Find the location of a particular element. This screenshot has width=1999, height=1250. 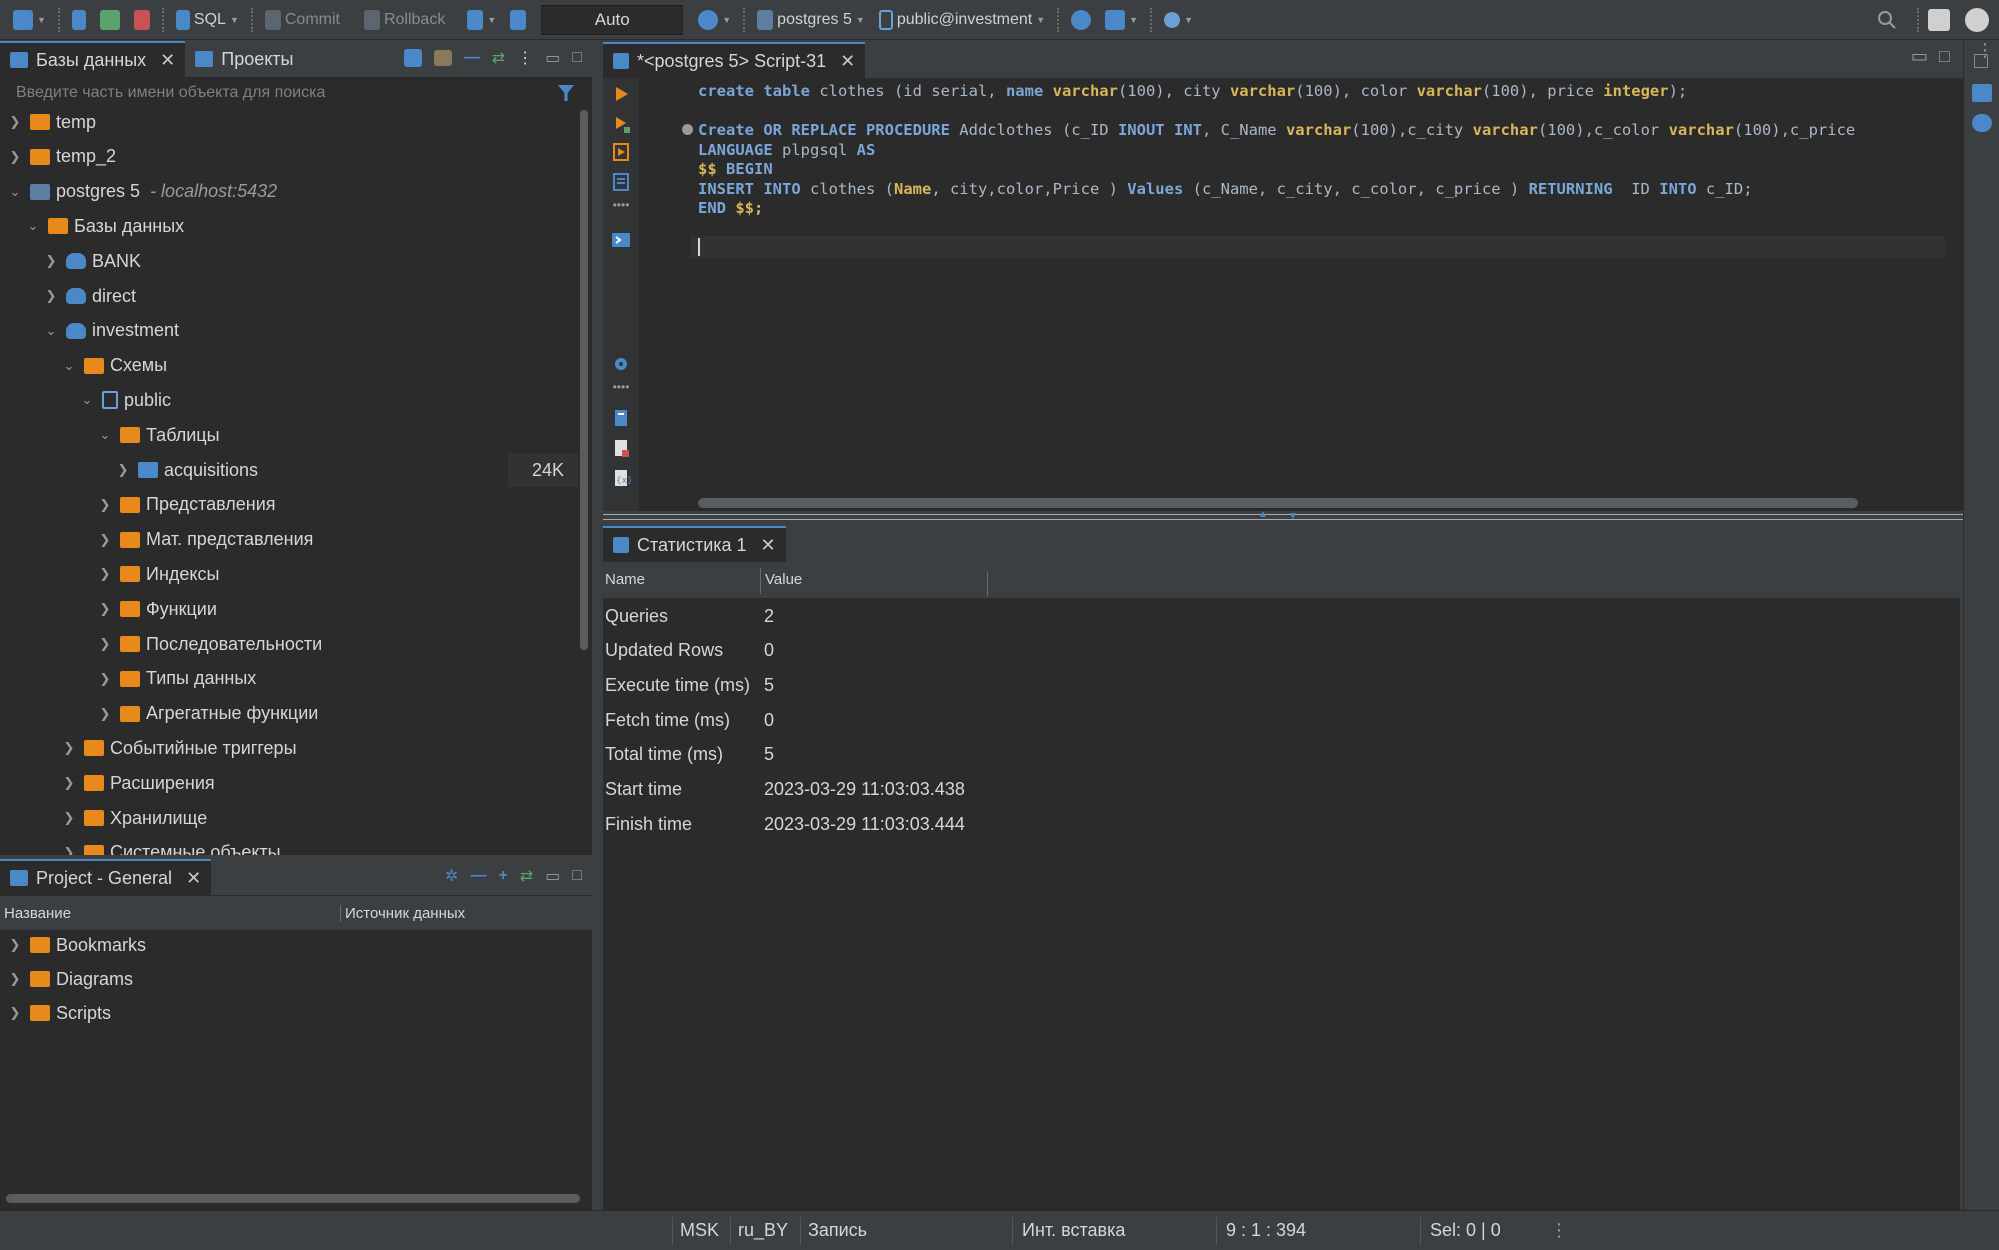

commit-button: Commit is located at coordinates (302, 20).